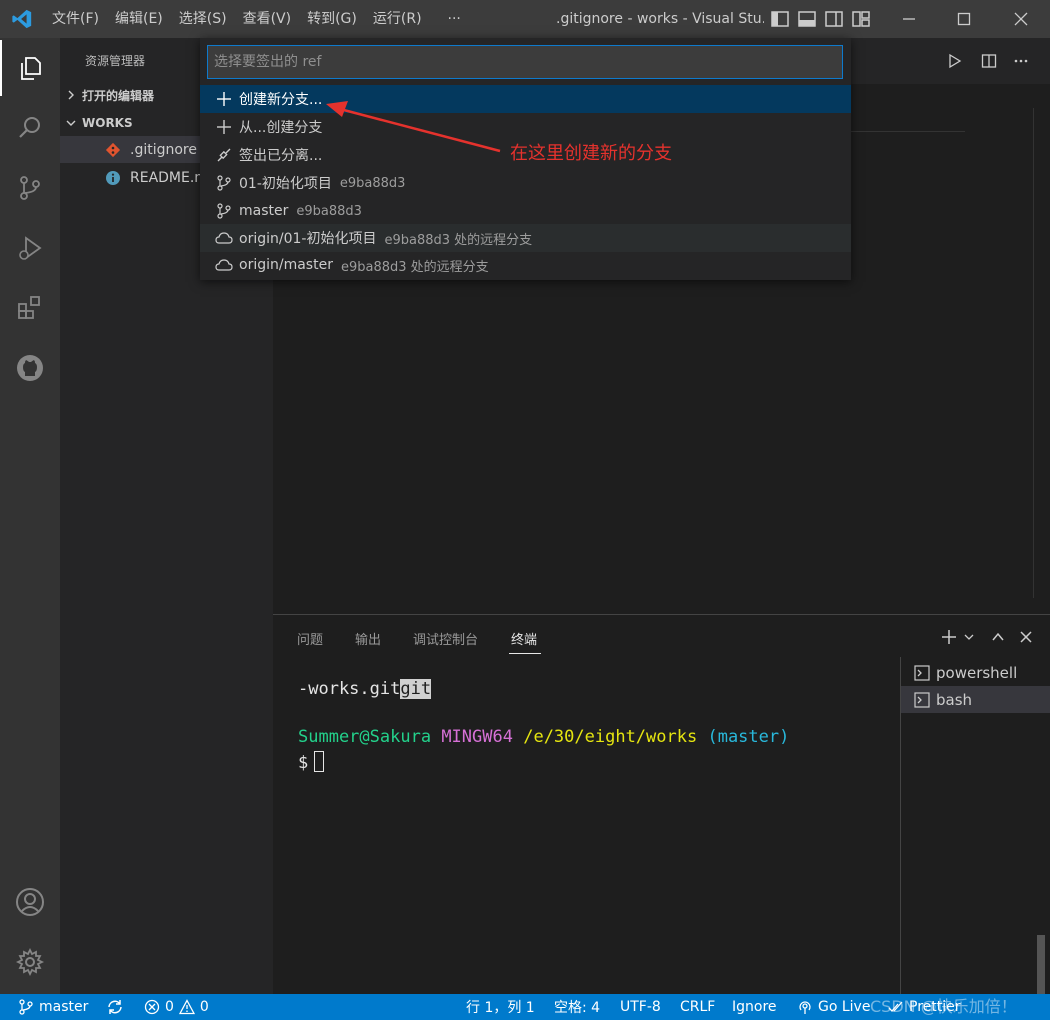  What do you see at coordinates (30, 902) in the screenshot?
I see `account-icon` at bounding box center [30, 902].